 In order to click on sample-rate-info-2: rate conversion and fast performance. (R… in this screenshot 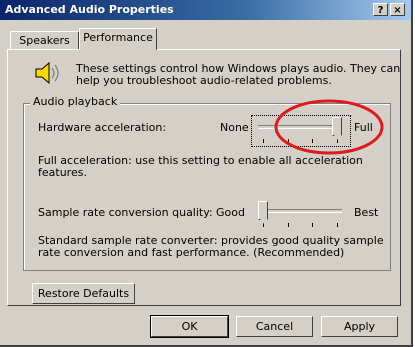, I will do `click(191, 252)`.